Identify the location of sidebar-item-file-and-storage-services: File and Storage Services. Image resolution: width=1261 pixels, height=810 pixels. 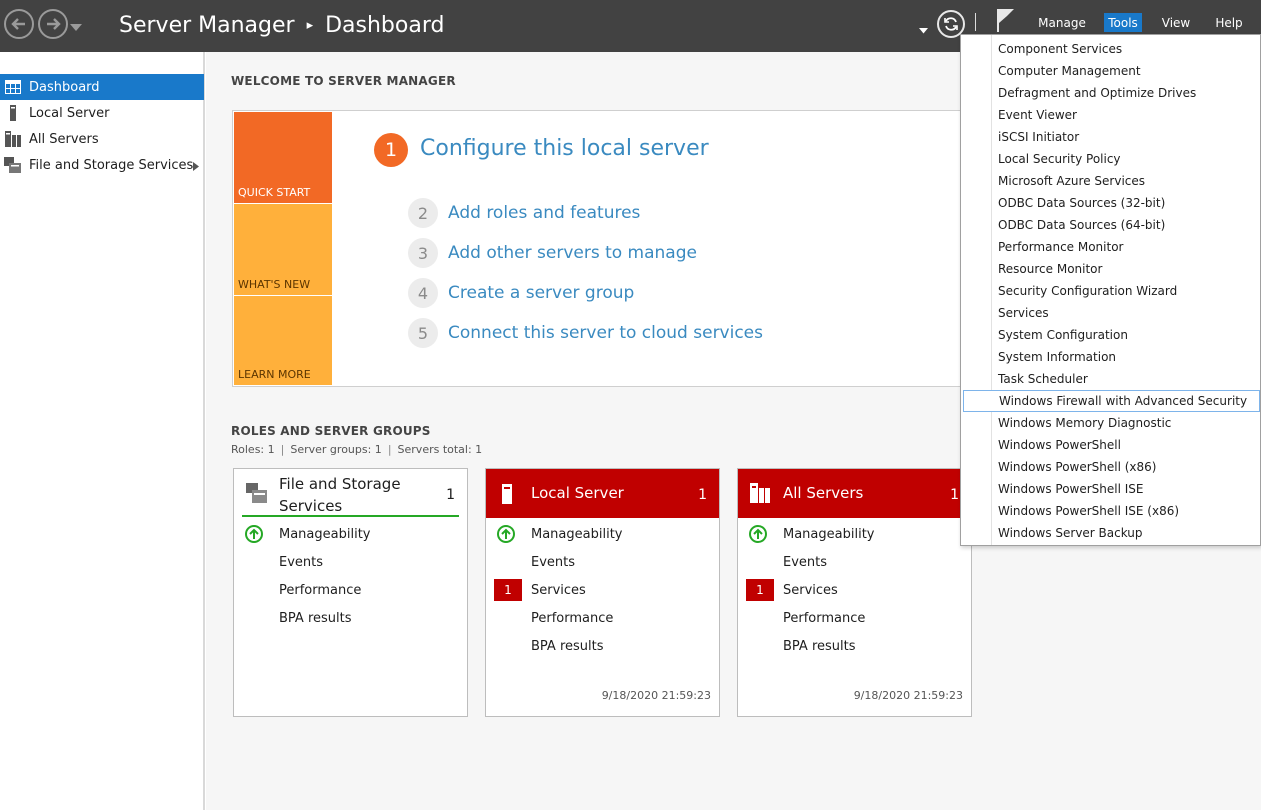
(102, 165).